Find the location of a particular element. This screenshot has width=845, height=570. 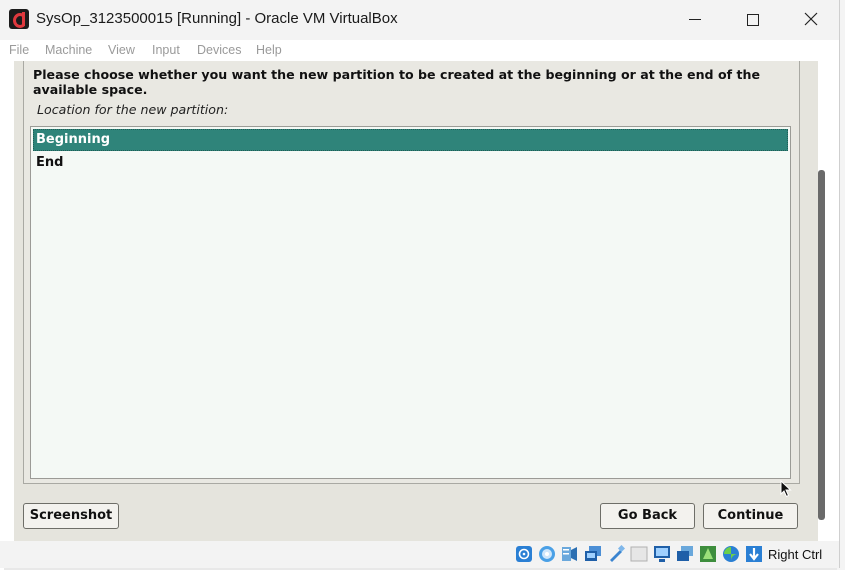

menu-view: View is located at coordinates (121, 50).